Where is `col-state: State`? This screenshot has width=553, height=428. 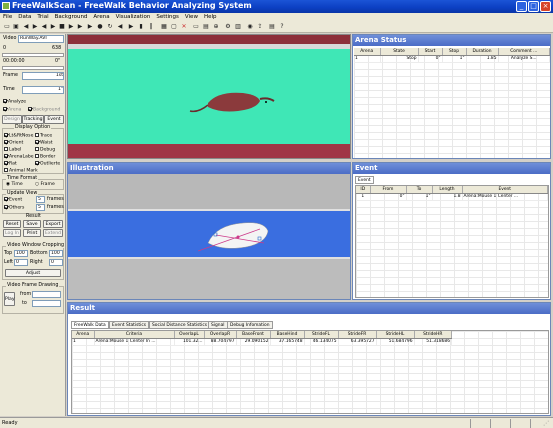 col-state: State is located at coordinates (399, 52).